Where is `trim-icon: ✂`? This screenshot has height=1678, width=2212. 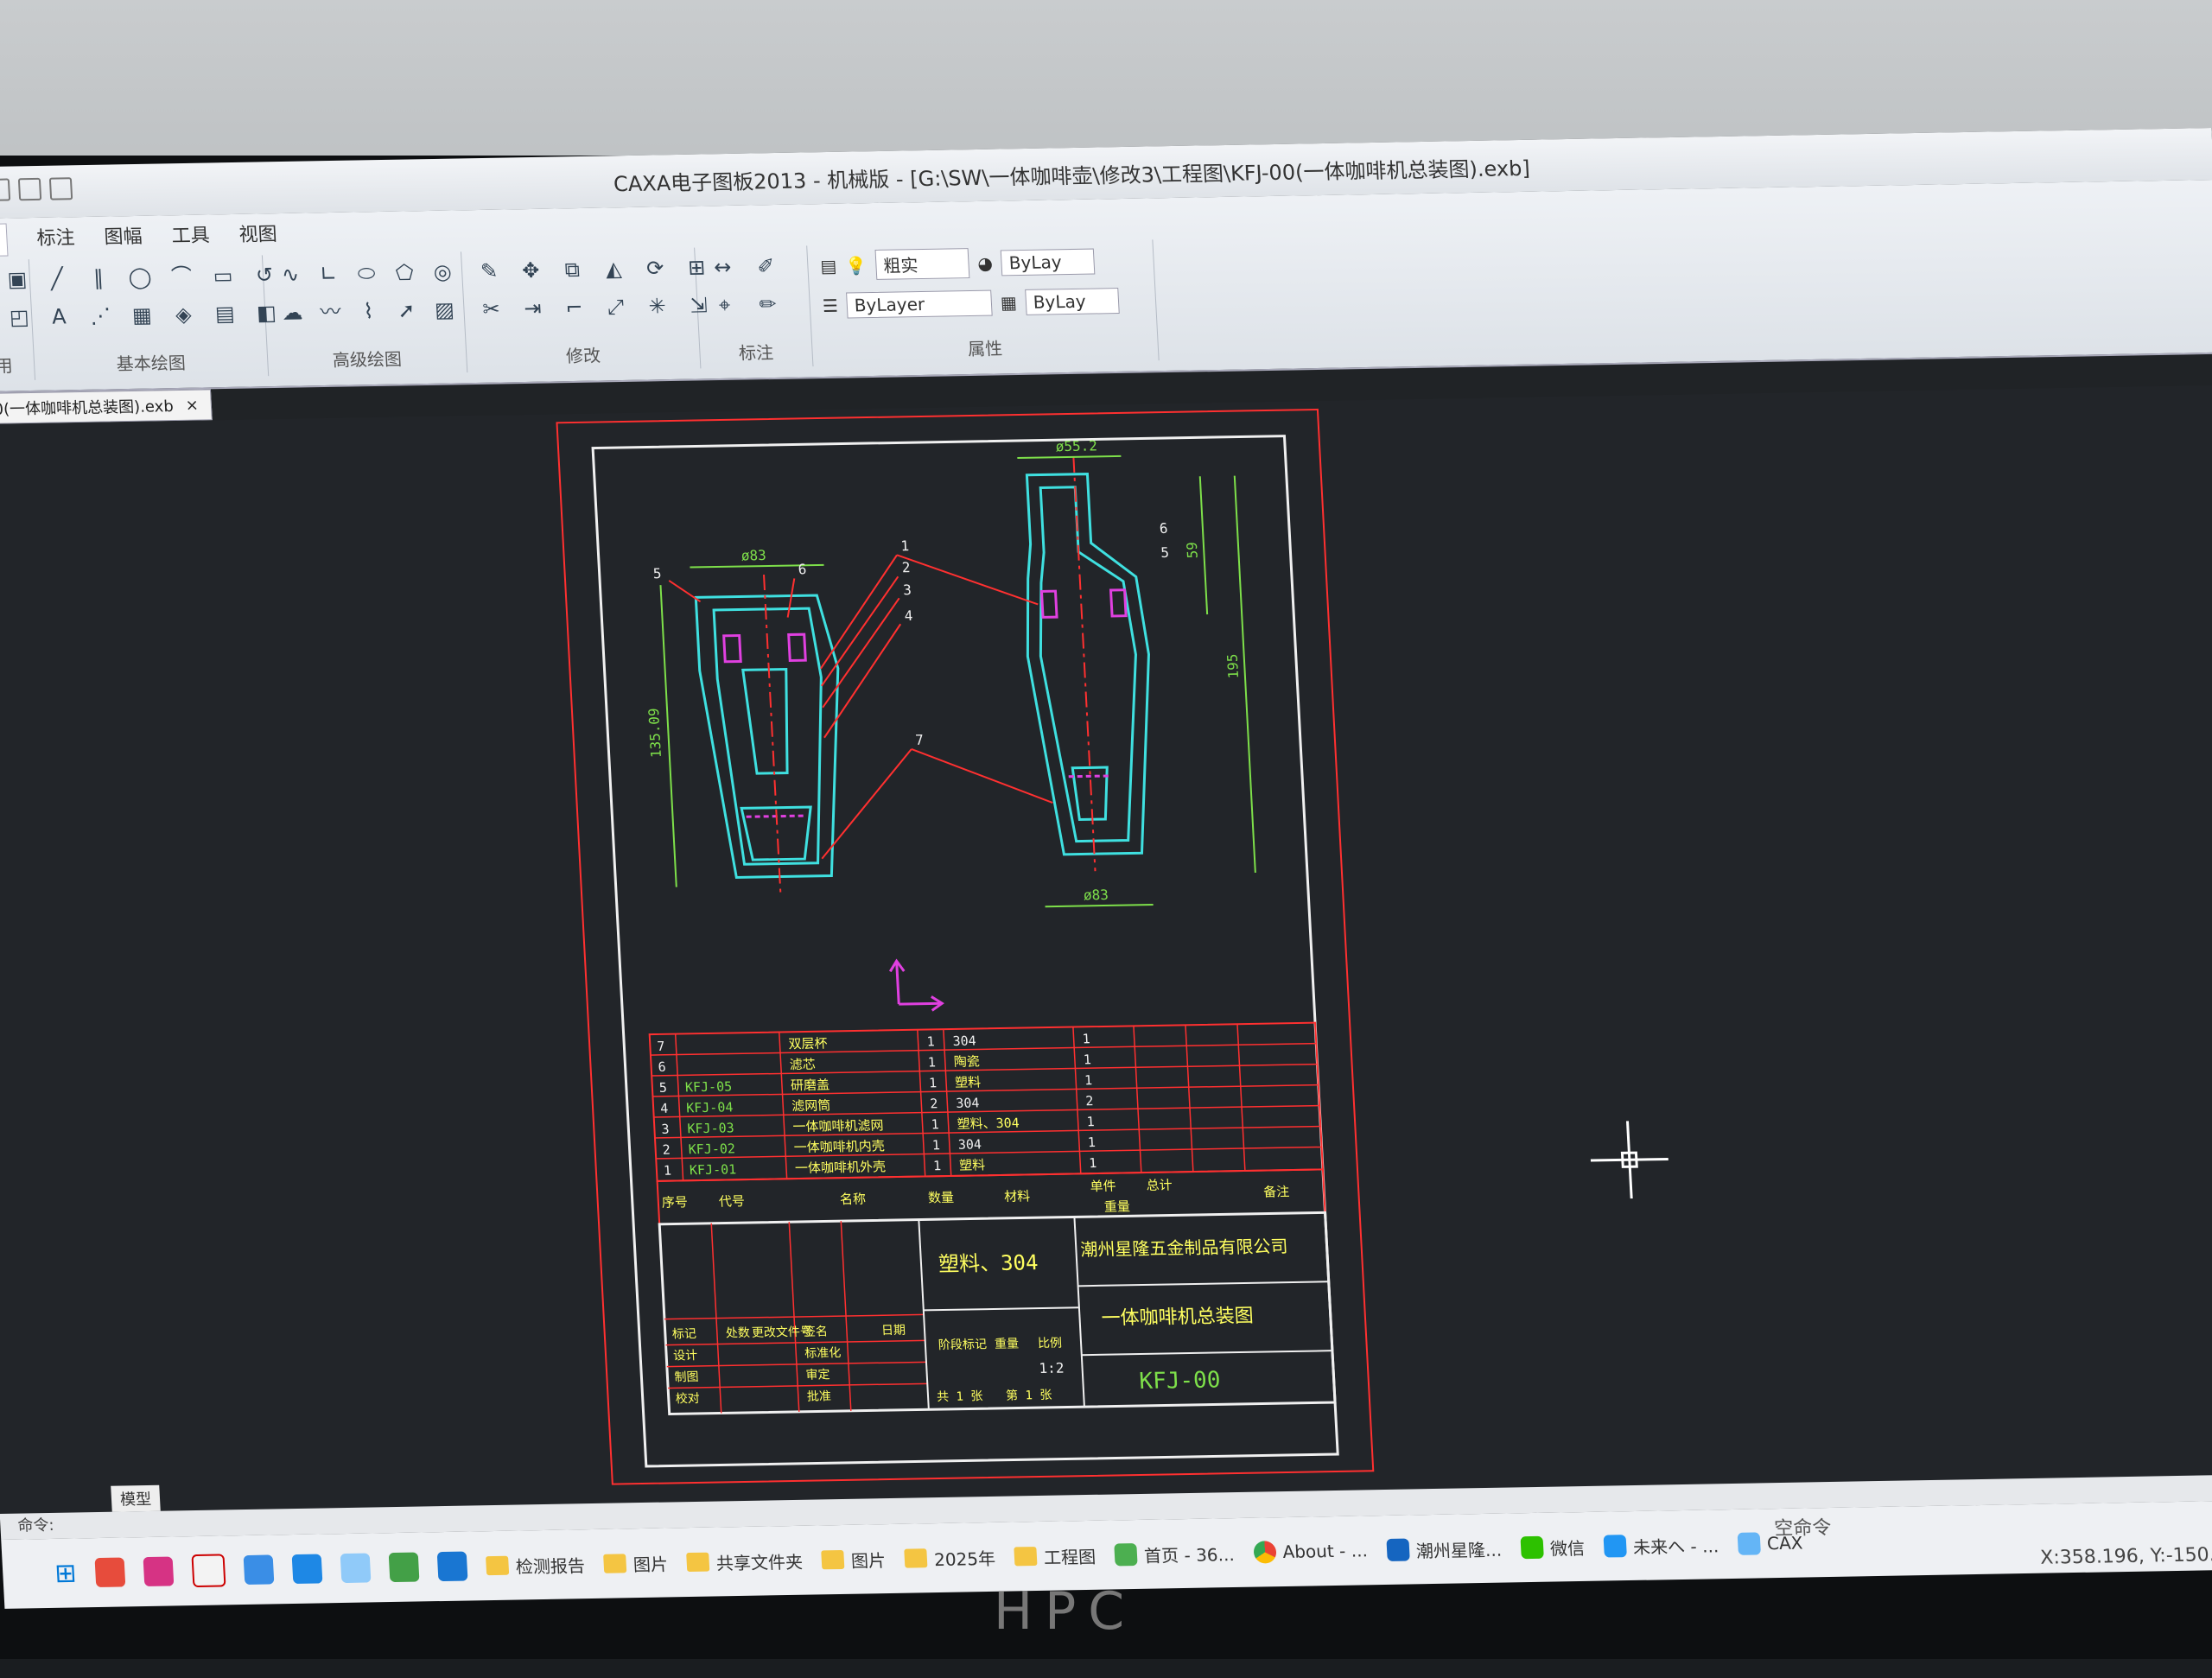 trim-icon: ✂ is located at coordinates (491, 309).